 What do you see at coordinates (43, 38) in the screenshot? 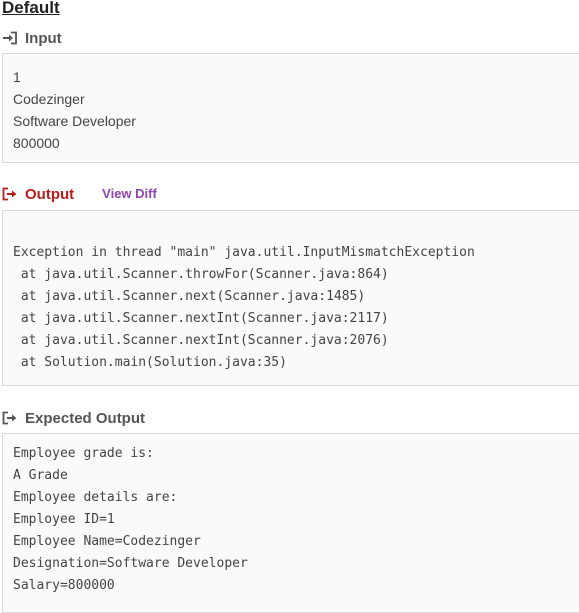
I see `input-label: Input` at bounding box center [43, 38].